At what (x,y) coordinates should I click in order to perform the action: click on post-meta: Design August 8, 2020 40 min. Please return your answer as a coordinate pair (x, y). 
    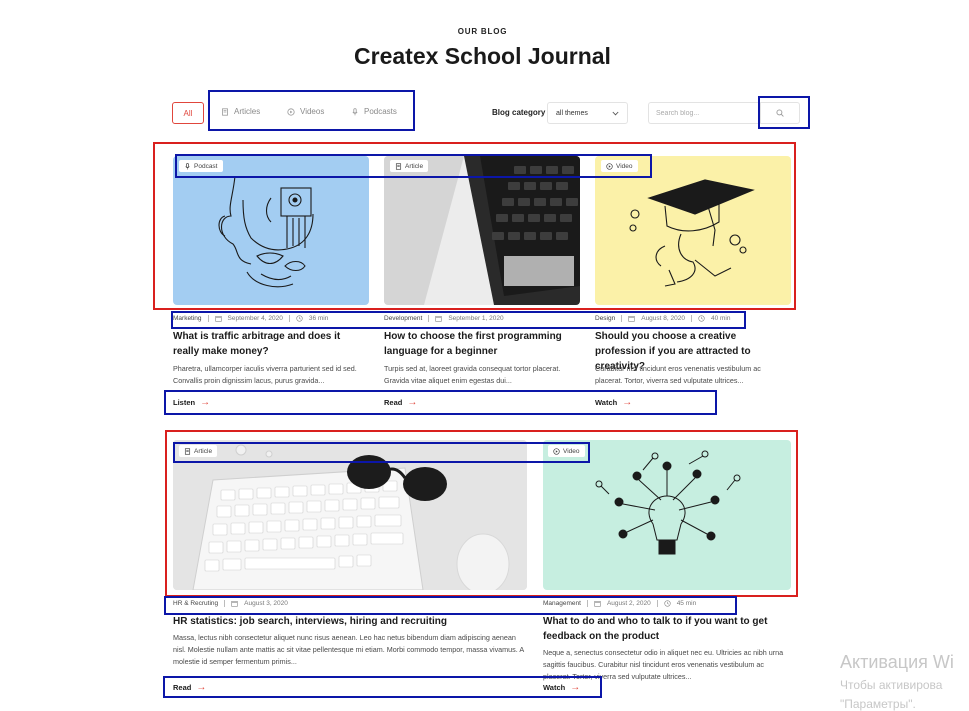
    Looking at the image, I should click on (662, 318).